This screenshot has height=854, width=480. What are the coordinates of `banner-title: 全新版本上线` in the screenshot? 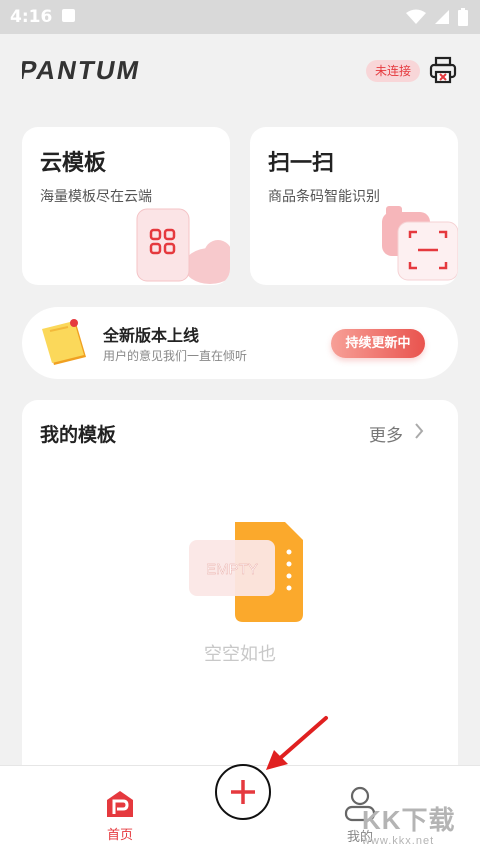 It's located at (151, 335).